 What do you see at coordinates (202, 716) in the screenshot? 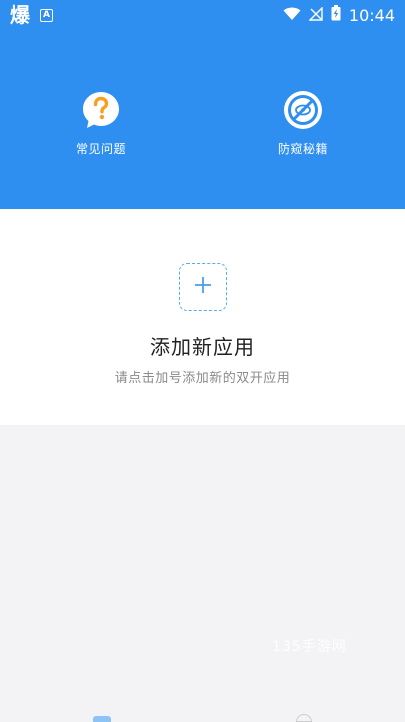
I see `bottom-nav` at bounding box center [202, 716].